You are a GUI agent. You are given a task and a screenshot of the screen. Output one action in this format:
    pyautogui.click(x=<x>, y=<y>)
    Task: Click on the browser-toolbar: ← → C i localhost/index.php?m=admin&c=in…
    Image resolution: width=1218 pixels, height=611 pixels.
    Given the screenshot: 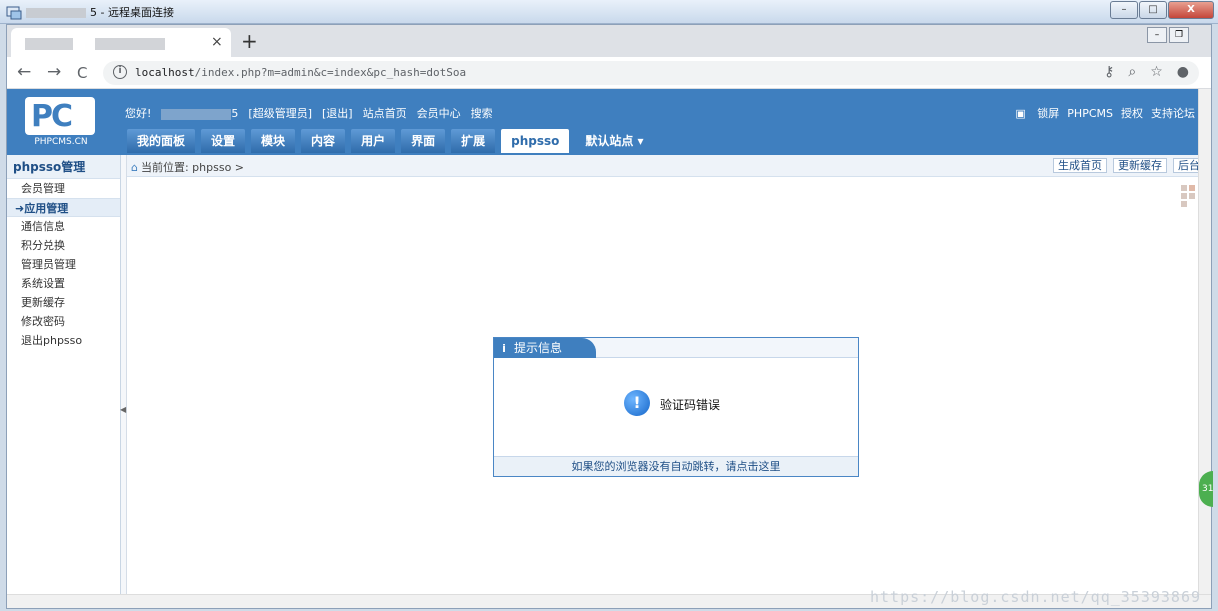 What is the action you would take?
    pyautogui.click(x=609, y=73)
    